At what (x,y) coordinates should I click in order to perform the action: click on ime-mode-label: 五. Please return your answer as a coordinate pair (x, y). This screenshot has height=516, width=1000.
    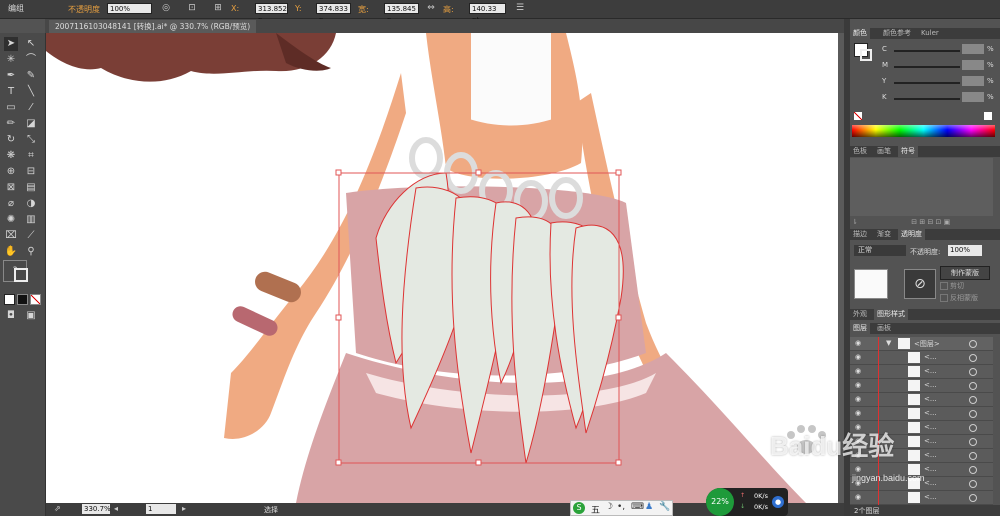
    Looking at the image, I should click on (595, 509).